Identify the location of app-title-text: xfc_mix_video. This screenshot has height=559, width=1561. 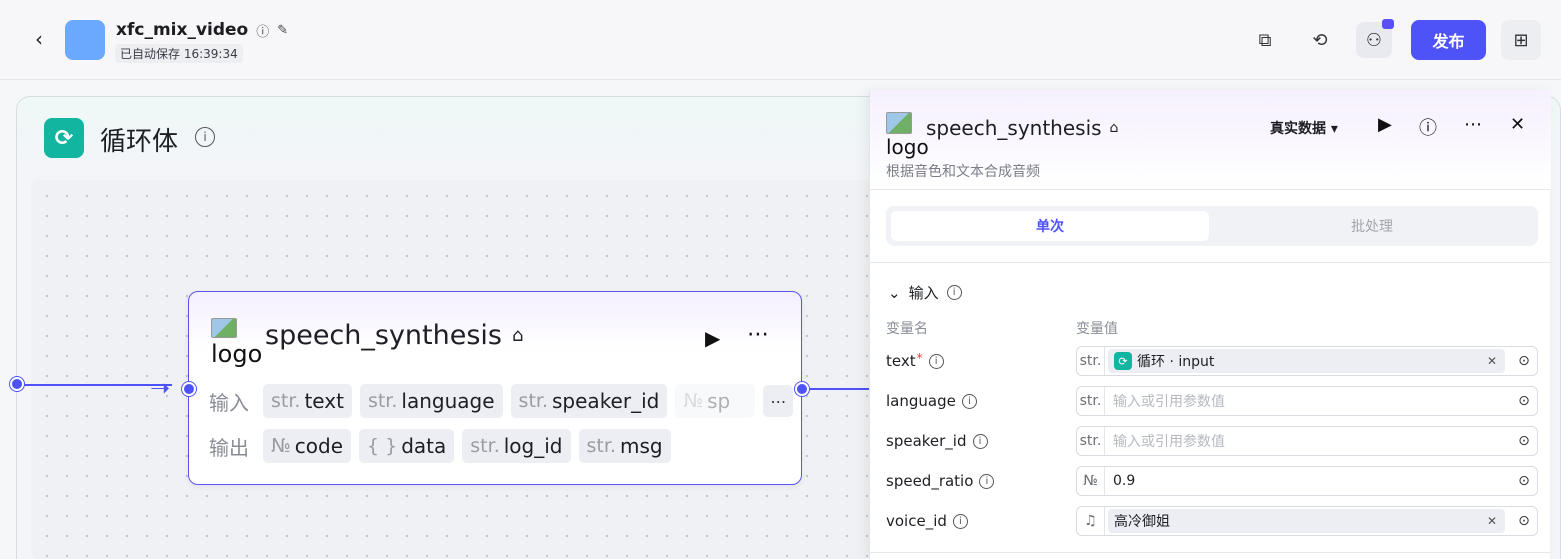
(182, 30).